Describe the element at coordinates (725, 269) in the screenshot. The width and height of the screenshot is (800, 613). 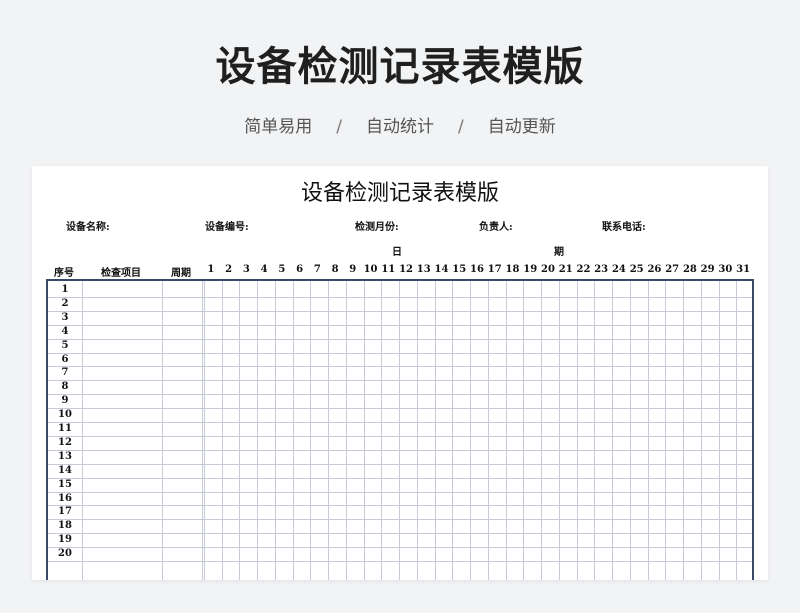
I see `day-header: 30` at that location.